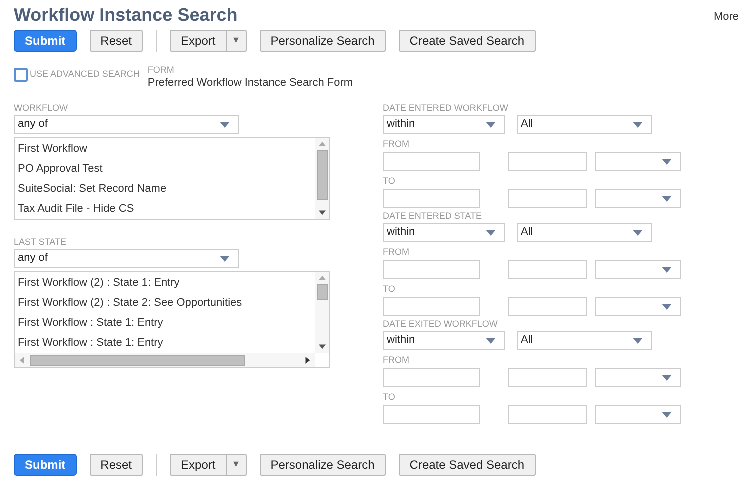 The height and width of the screenshot is (481, 749). What do you see at coordinates (126, 15) in the screenshot?
I see `page-title: Workflow Instance Search` at bounding box center [126, 15].